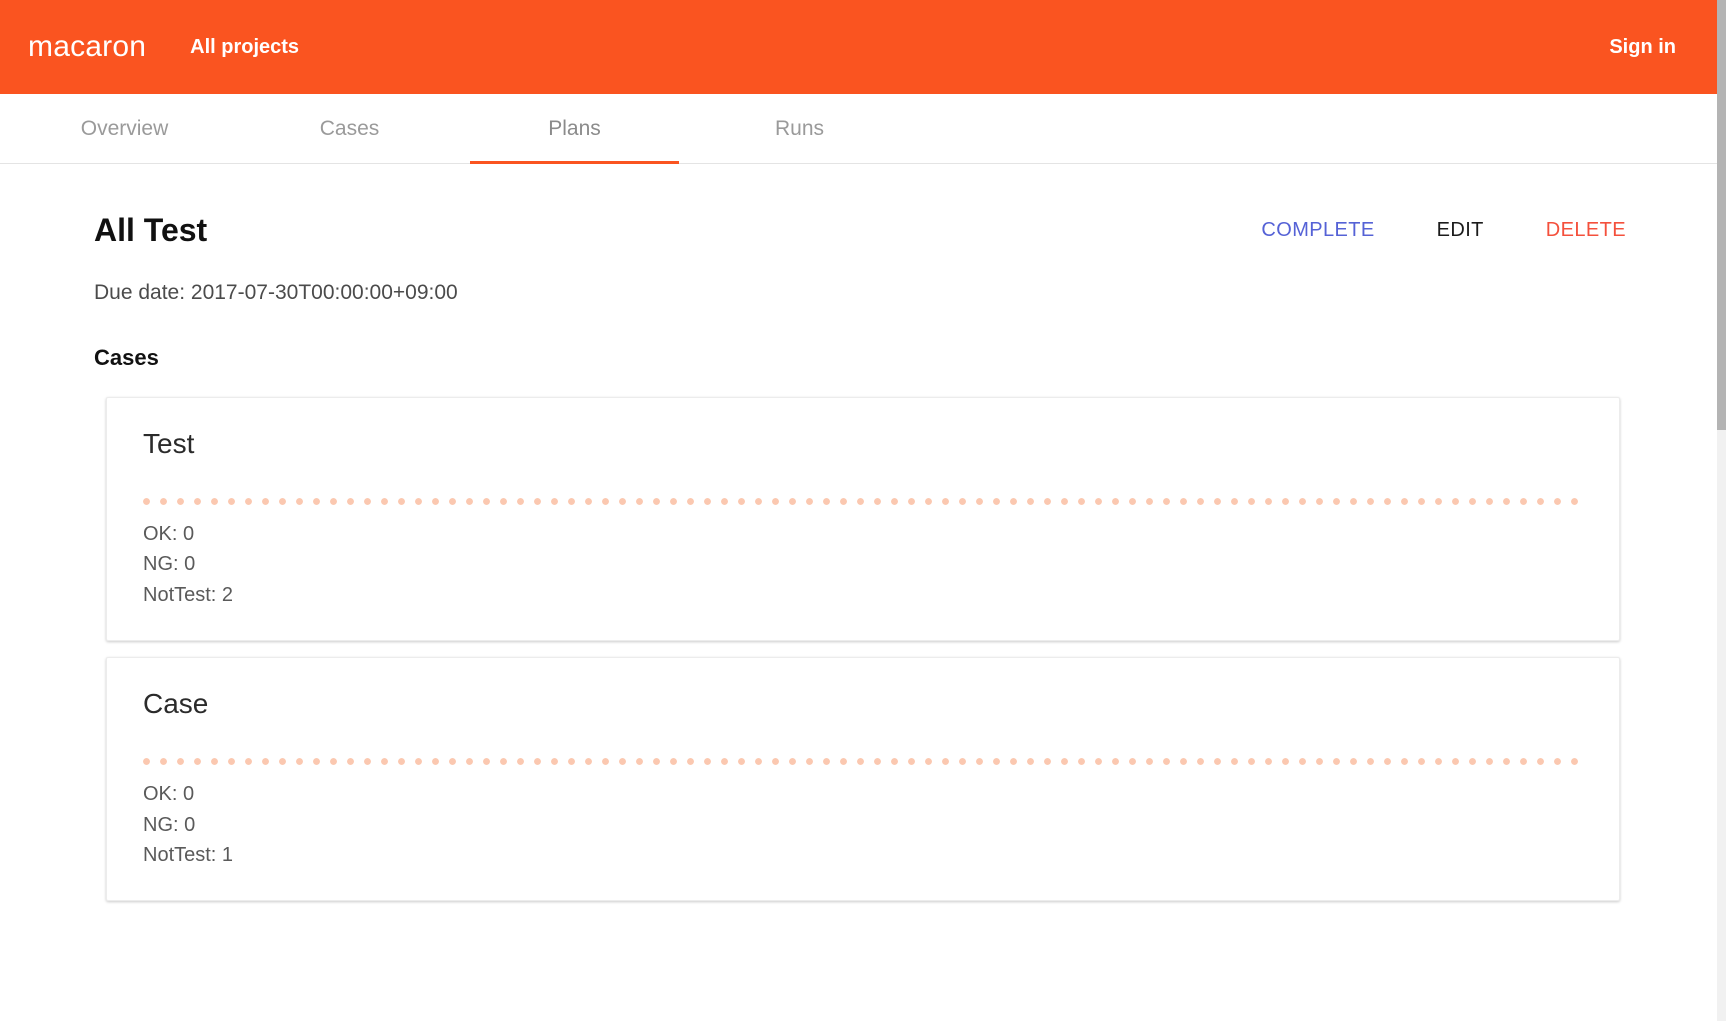 This screenshot has height=1021, width=1726. I want to click on tab-runs: Runs, so click(799, 128).